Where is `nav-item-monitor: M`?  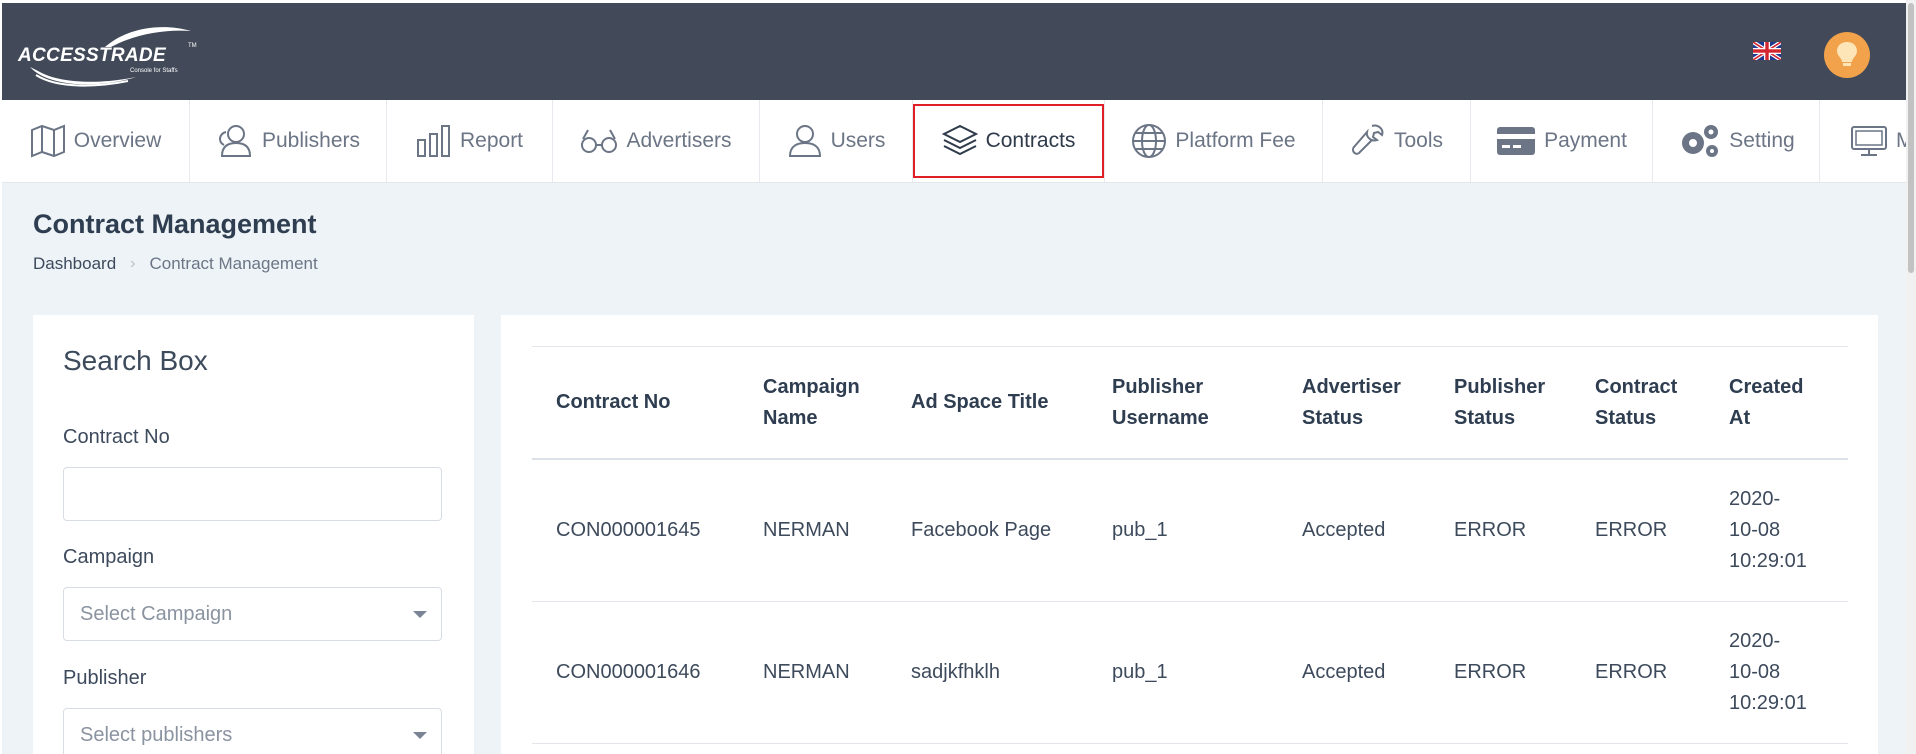 nav-item-monitor: M is located at coordinates (1863, 141).